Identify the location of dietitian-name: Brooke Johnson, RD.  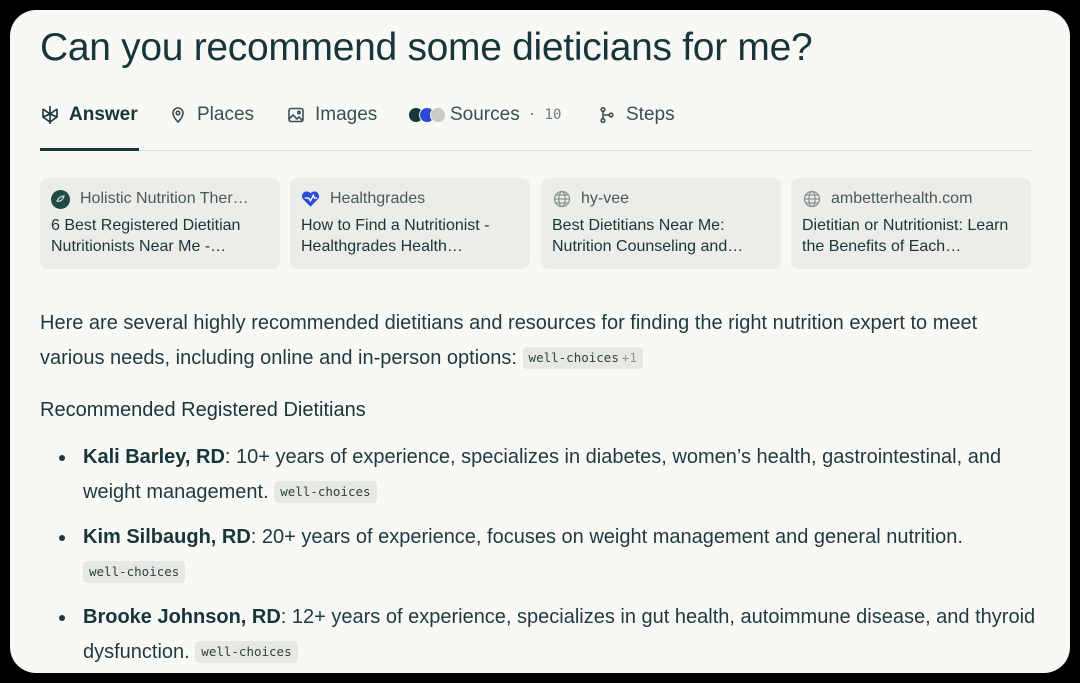
(182, 617).